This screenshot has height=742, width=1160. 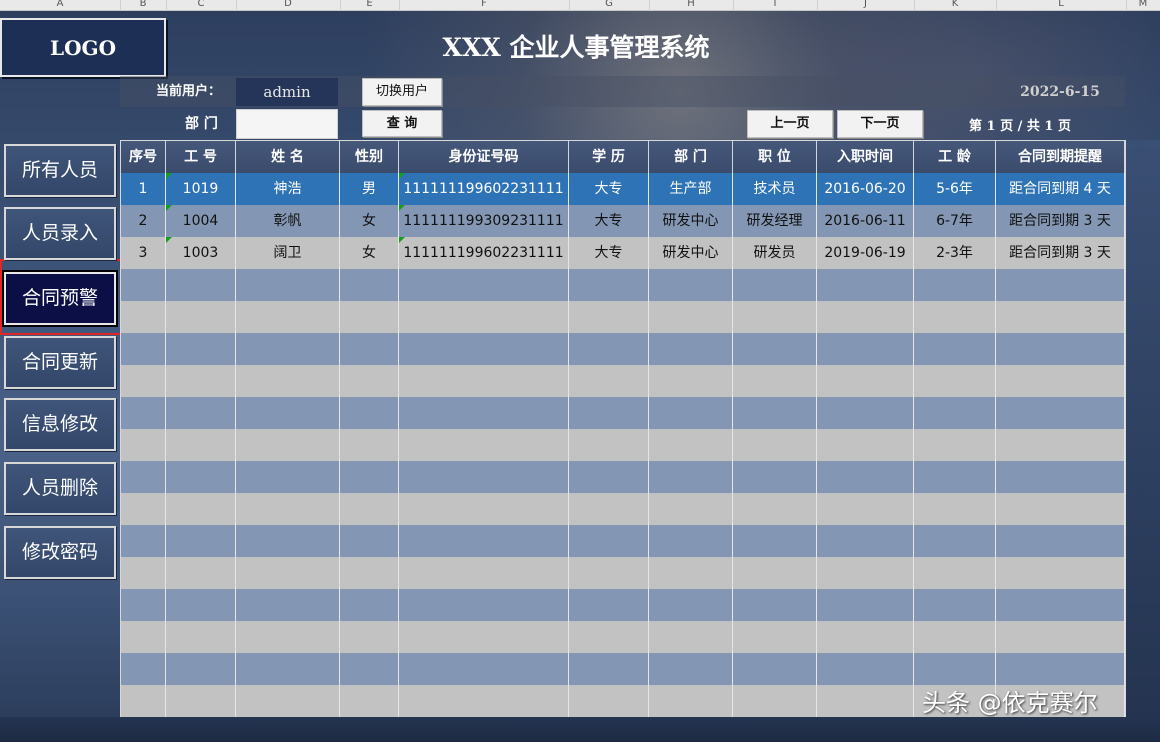 What do you see at coordinates (609, 5) in the screenshot?
I see `column-letter-g: G` at bounding box center [609, 5].